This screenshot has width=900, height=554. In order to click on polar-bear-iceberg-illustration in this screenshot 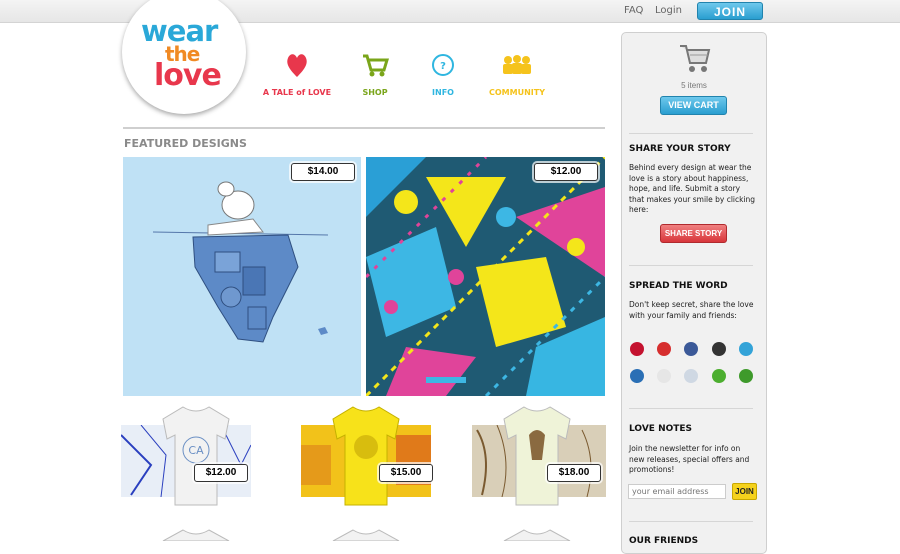, I will do `click(240, 262)`.